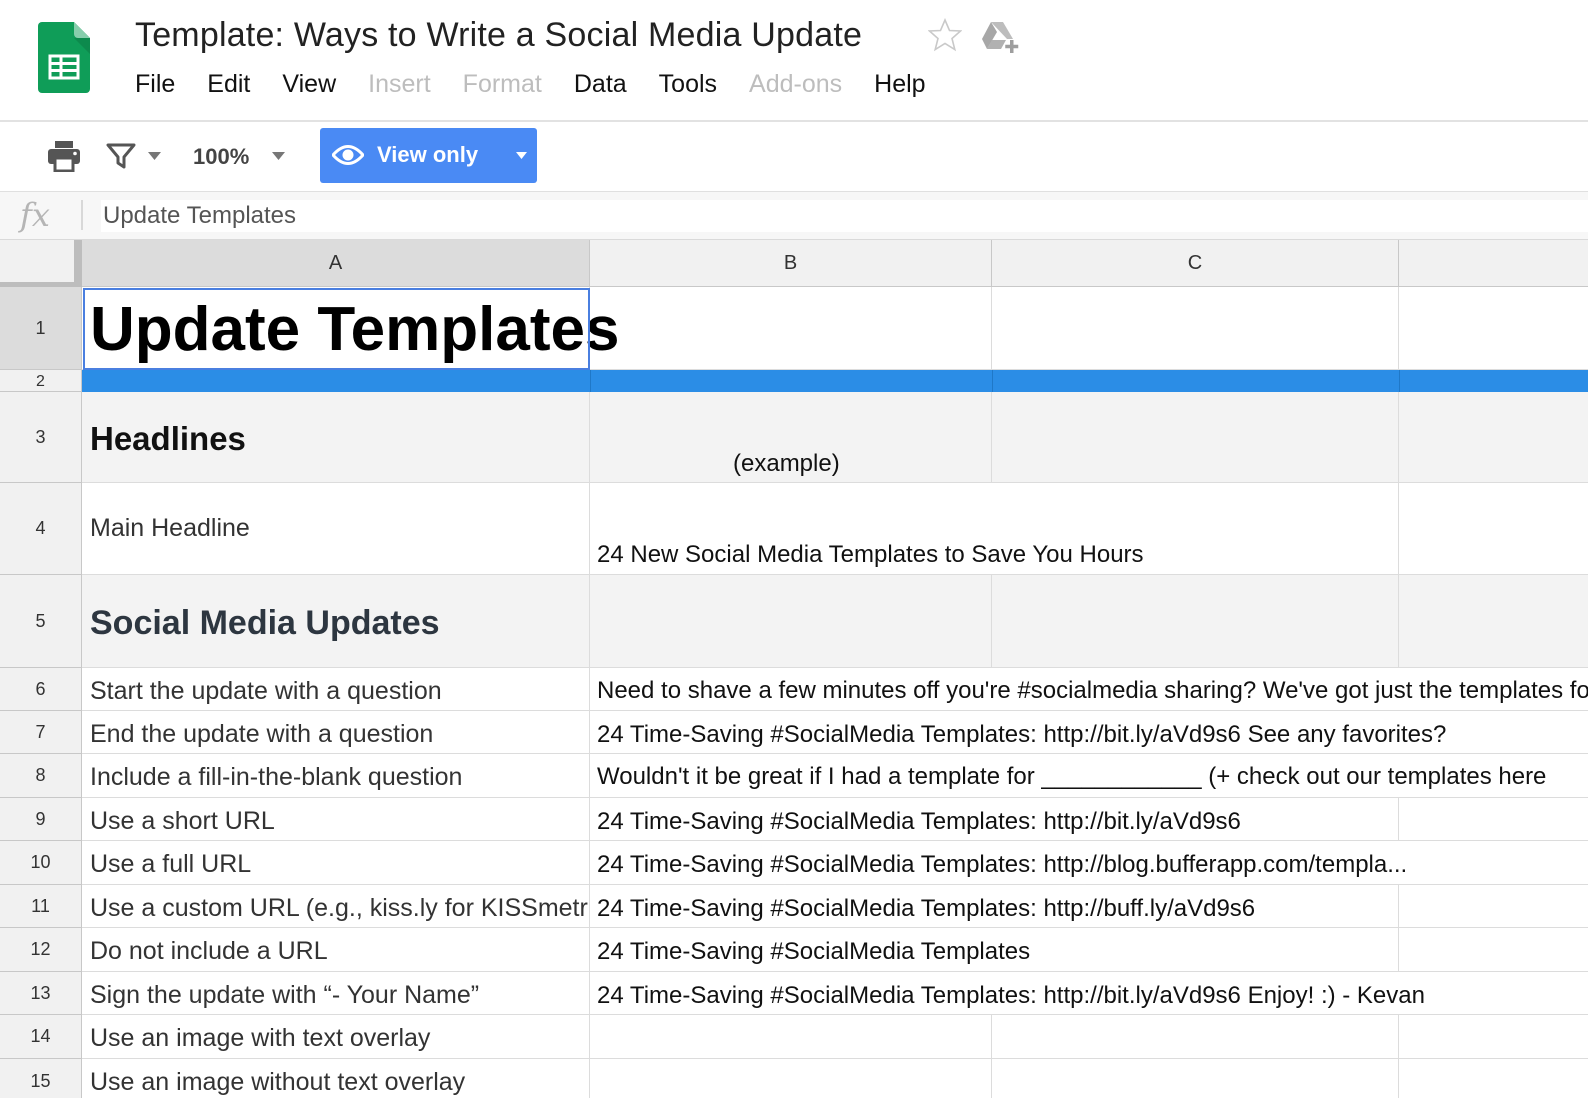  Describe the element at coordinates (64, 156) in the screenshot. I see `print-icon` at that location.